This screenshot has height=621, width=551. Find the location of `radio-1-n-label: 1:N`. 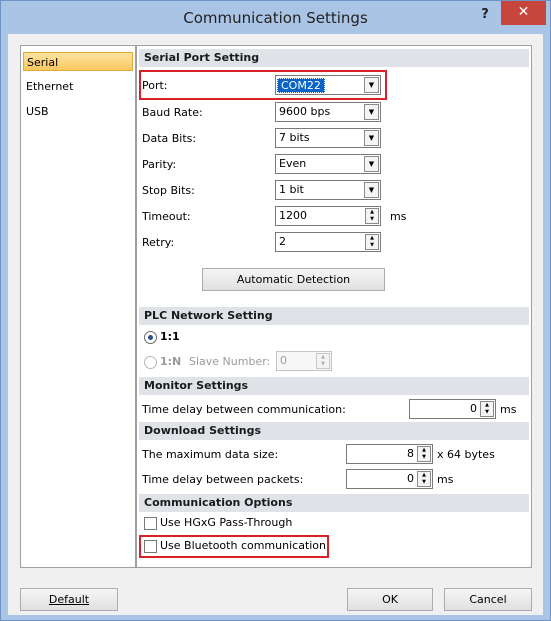

radio-1-n-label: 1:N is located at coordinates (171, 361).